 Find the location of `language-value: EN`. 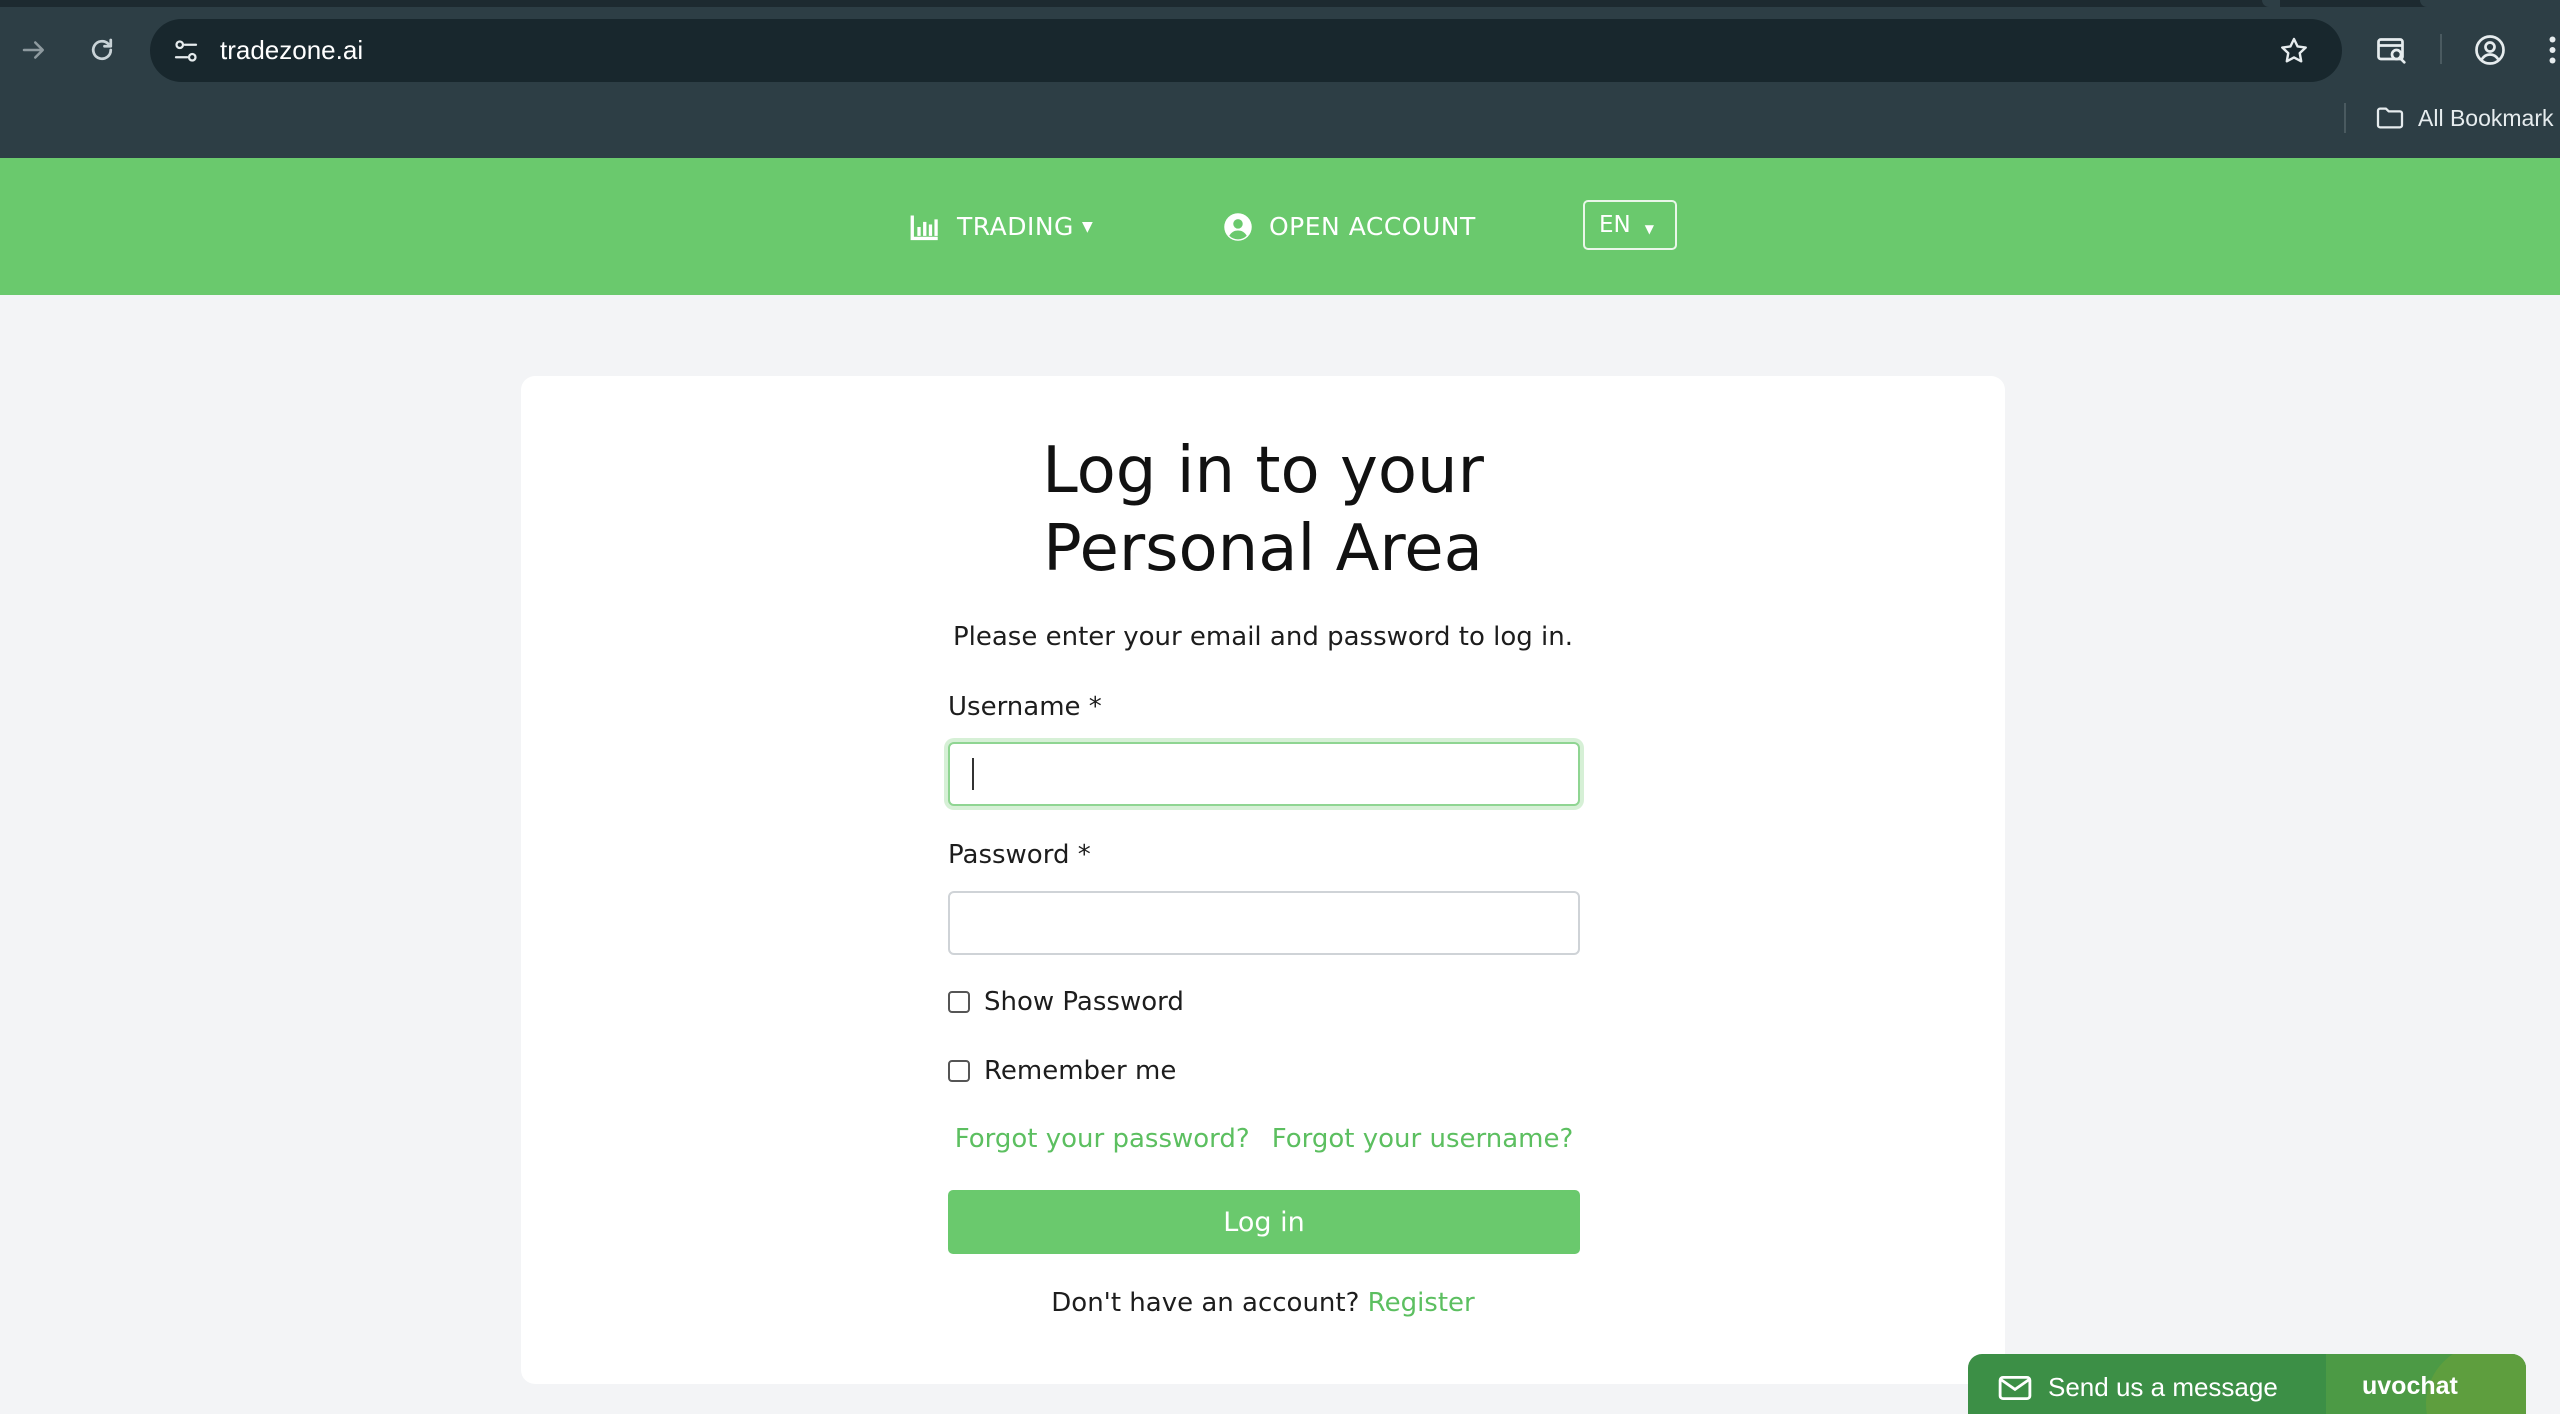

language-value: EN is located at coordinates (1615, 225).